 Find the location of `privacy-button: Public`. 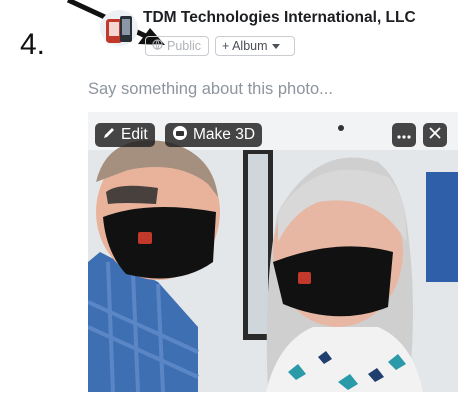

privacy-button: Public is located at coordinates (177, 46).